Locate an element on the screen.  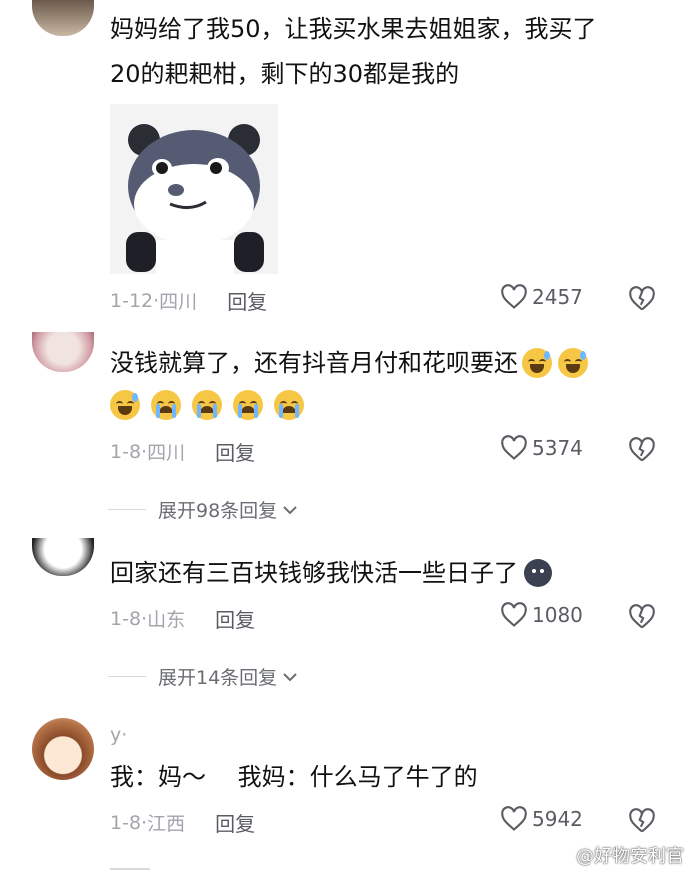
expand-replies-button: 展开14条回复 is located at coordinates (203, 676).